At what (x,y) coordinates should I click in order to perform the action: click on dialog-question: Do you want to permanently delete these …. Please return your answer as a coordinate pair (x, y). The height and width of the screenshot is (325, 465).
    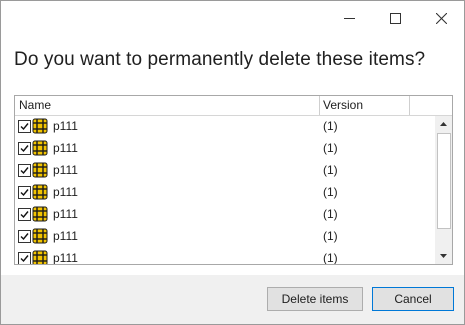
    Looking at the image, I should click on (220, 59).